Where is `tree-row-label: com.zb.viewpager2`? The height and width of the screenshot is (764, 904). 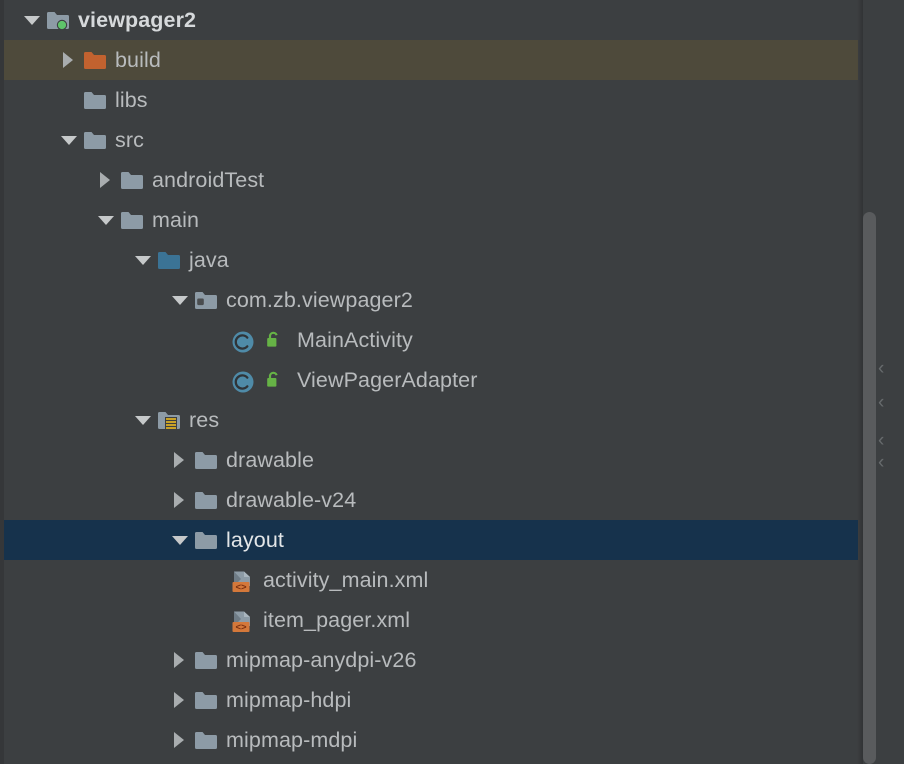
tree-row-label: com.zb.viewpager2 is located at coordinates (319, 300).